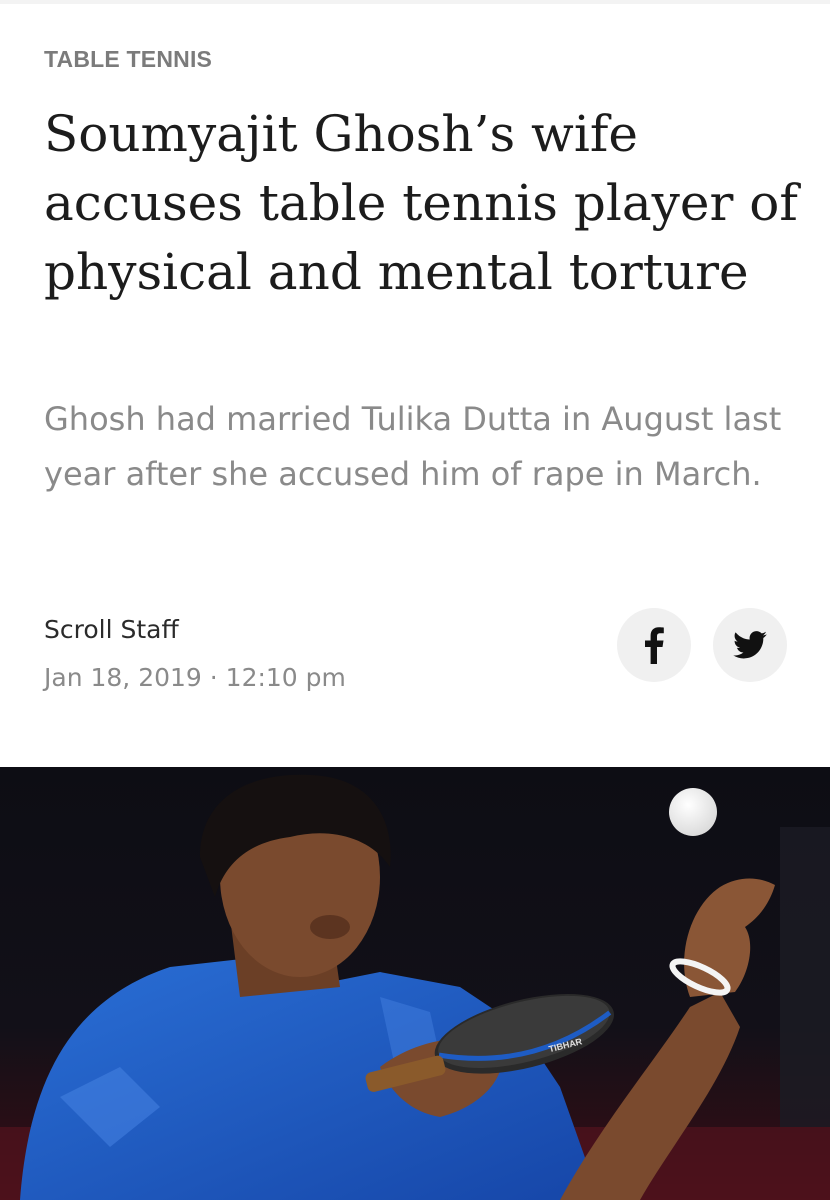 Image resolution: width=830 pixels, height=1200 pixels. I want to click on top-divider, so click(415, 2).